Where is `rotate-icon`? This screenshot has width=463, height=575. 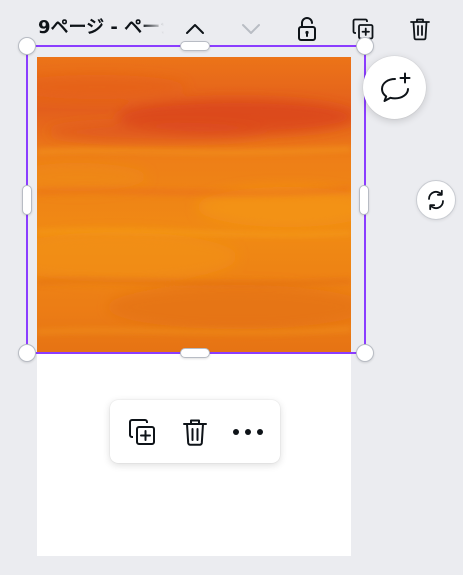
rotate-icon is located at coordinates (436, 200).